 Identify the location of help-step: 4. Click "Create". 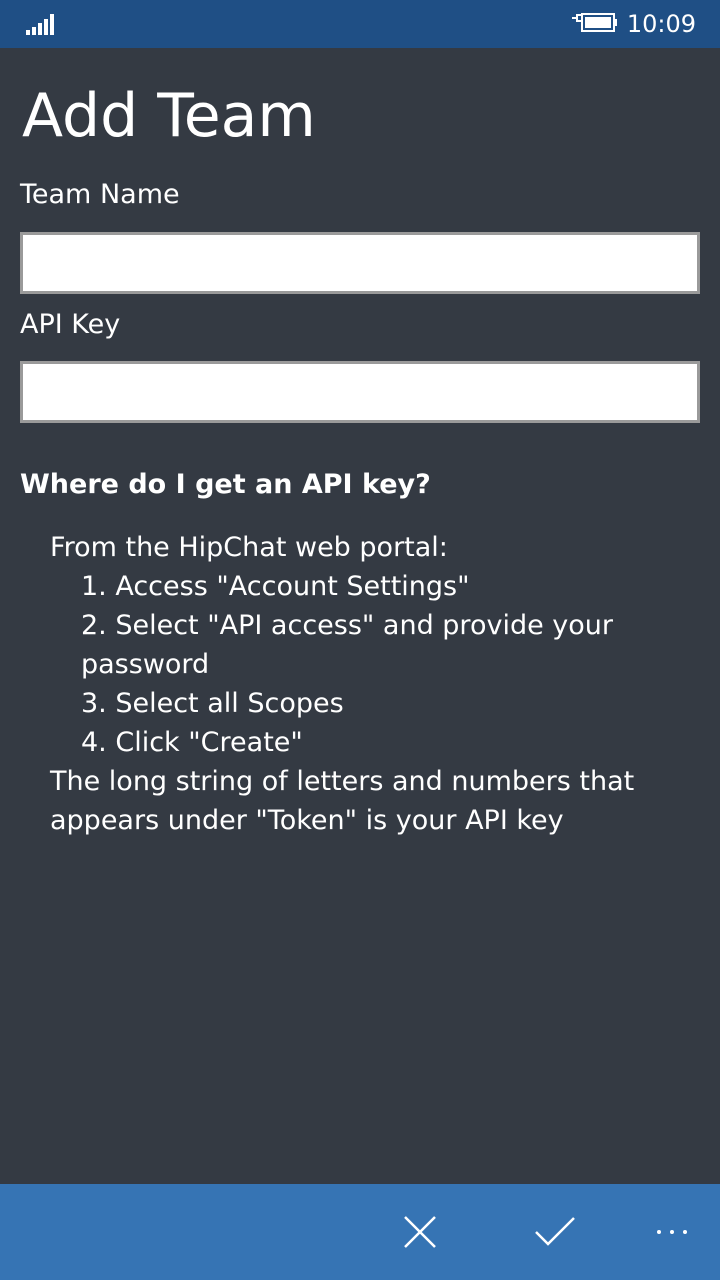
(192, 742).